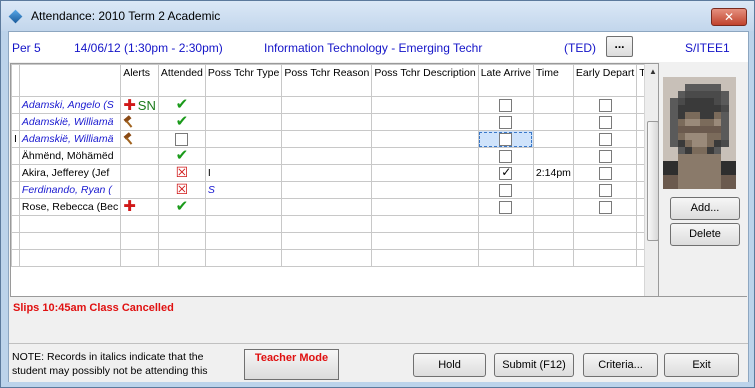  What do you see at coordinates (70, 105) in the screenshot?
I see `student-name: Adamski, Angelo (S` at bounding box center [70, 105].